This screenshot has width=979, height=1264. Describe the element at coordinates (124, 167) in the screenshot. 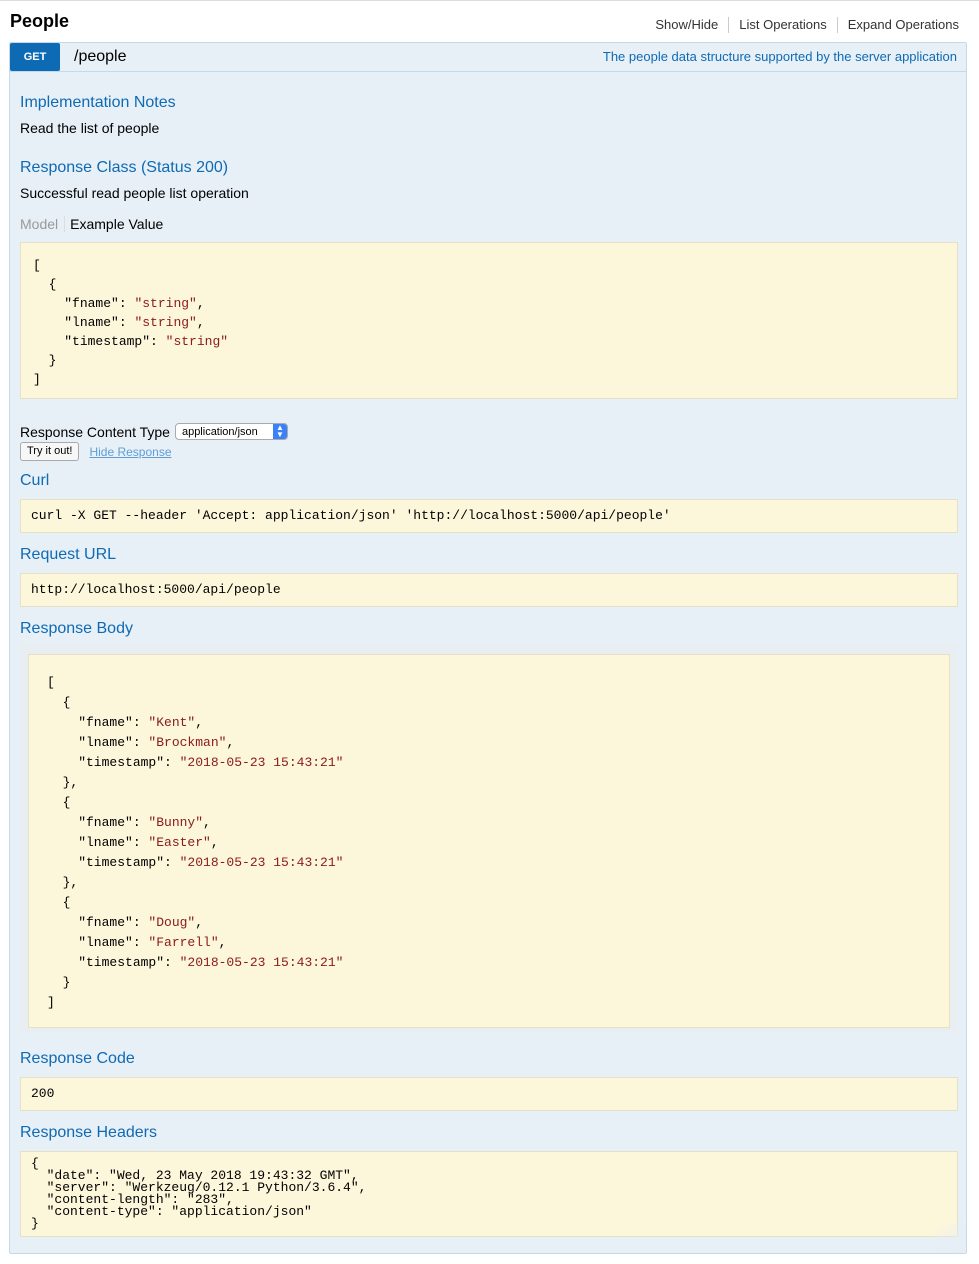

I see `response-class-title: Response Class (Status 200)` at that location.